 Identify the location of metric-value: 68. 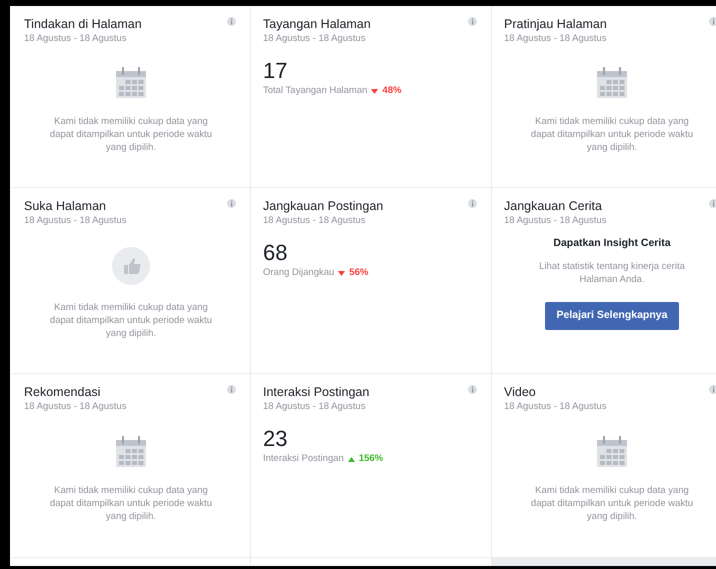
(275, 253).